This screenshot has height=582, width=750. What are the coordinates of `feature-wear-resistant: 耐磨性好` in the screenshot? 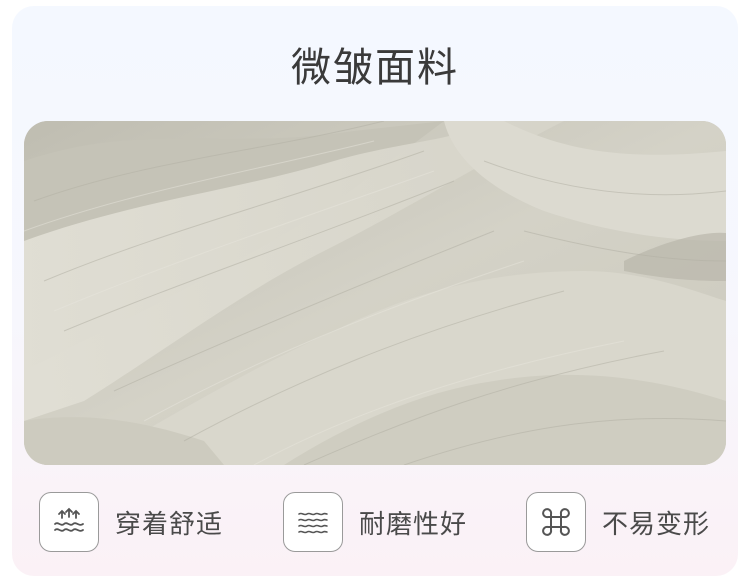 It's located at (375, 522).